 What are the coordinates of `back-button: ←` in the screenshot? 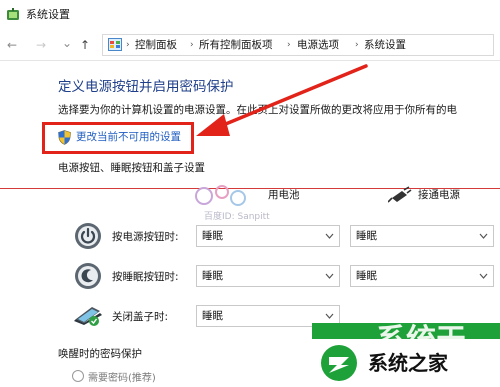 It's located at (12, 45).